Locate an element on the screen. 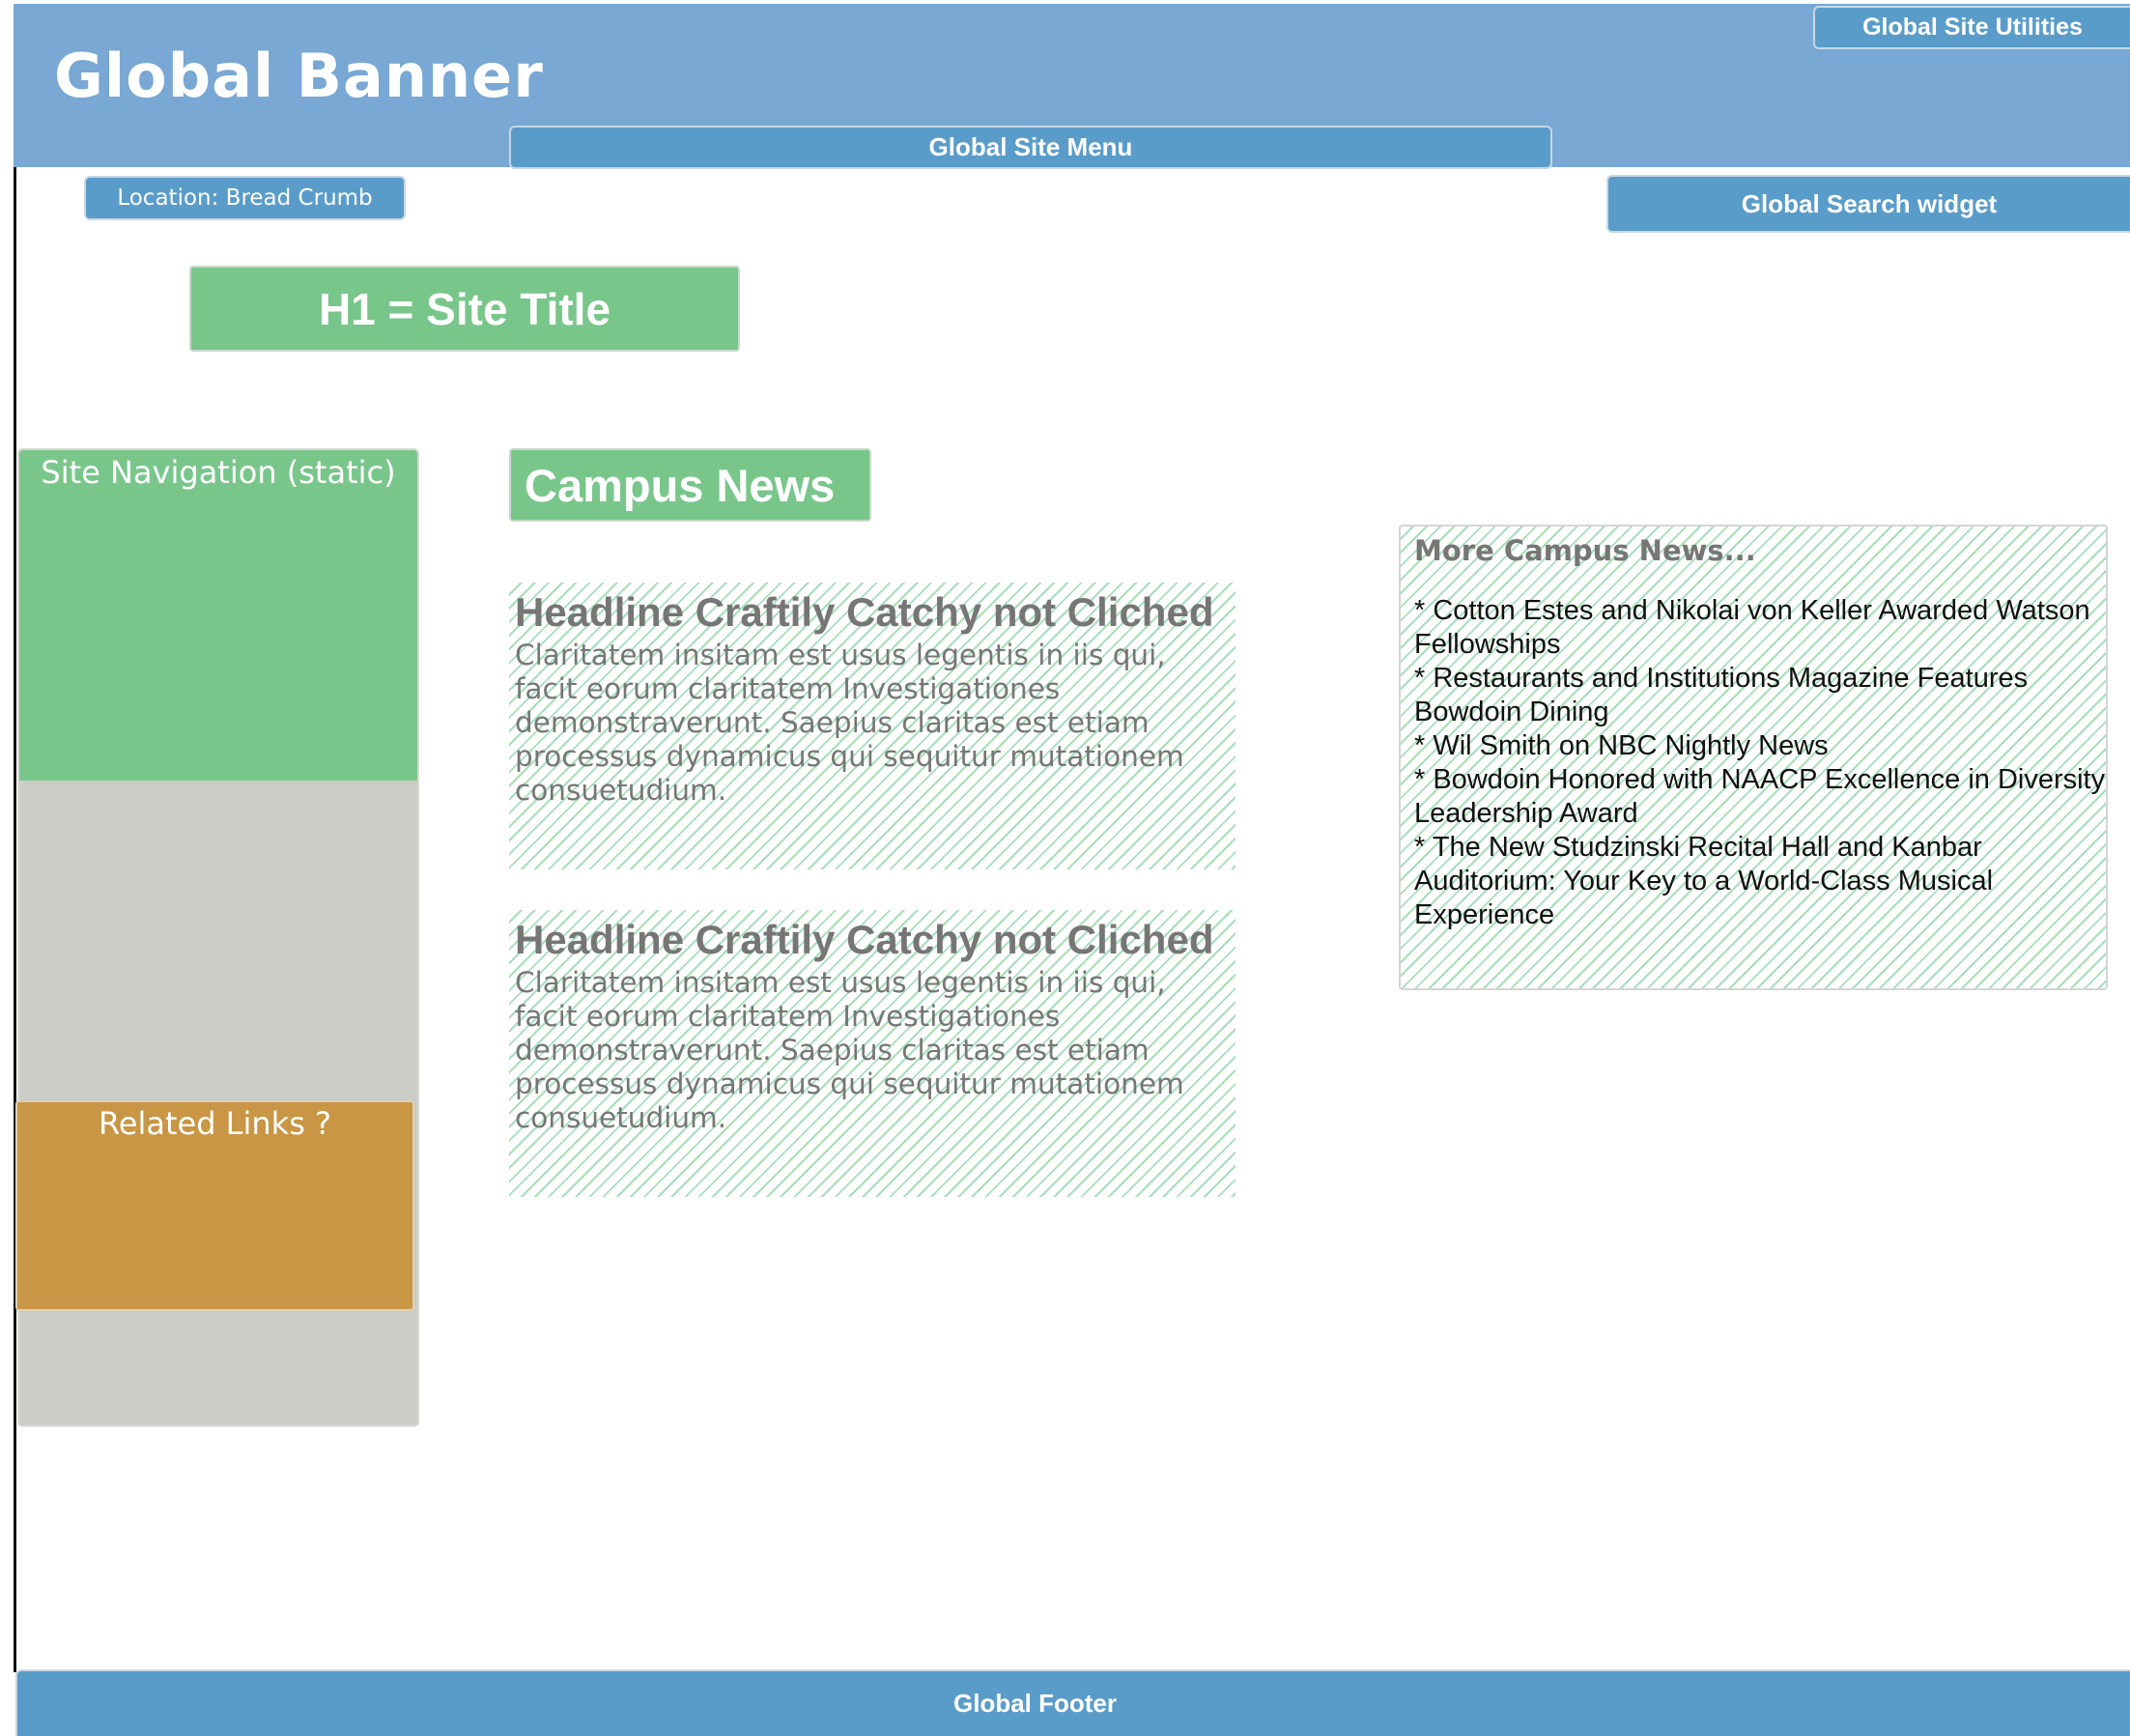  global-site-utilities-button: Global Site Utilities is located at coordinates (1971, 27).